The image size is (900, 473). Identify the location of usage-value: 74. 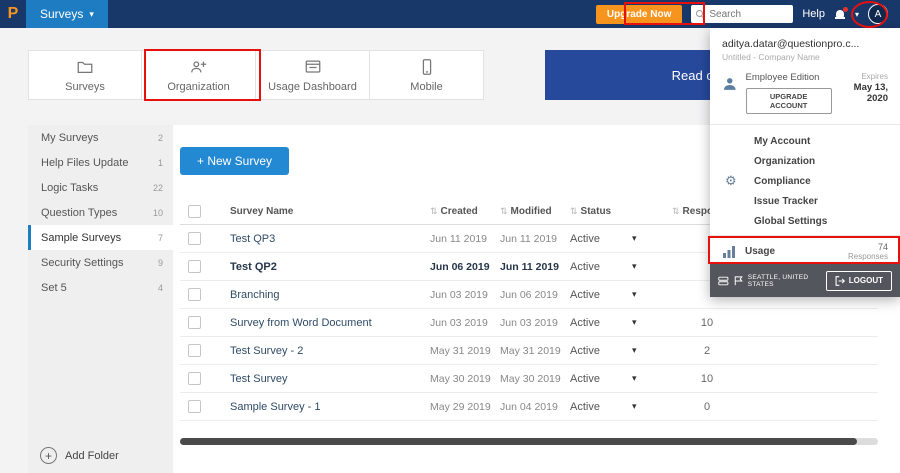
(882, 247).